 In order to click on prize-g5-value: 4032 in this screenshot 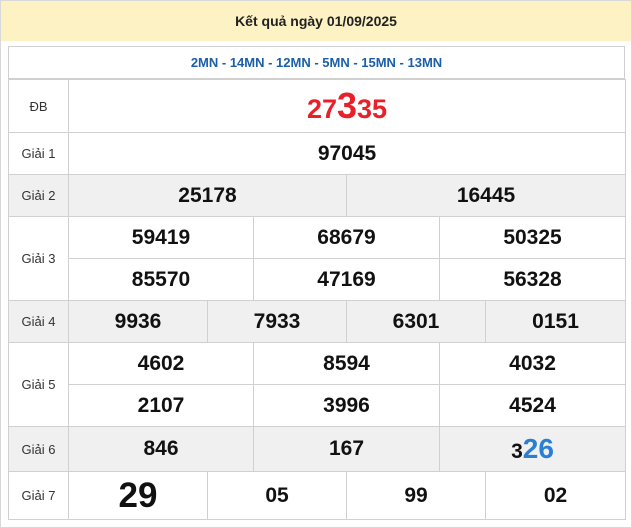, I will do `click(532, 363)`.